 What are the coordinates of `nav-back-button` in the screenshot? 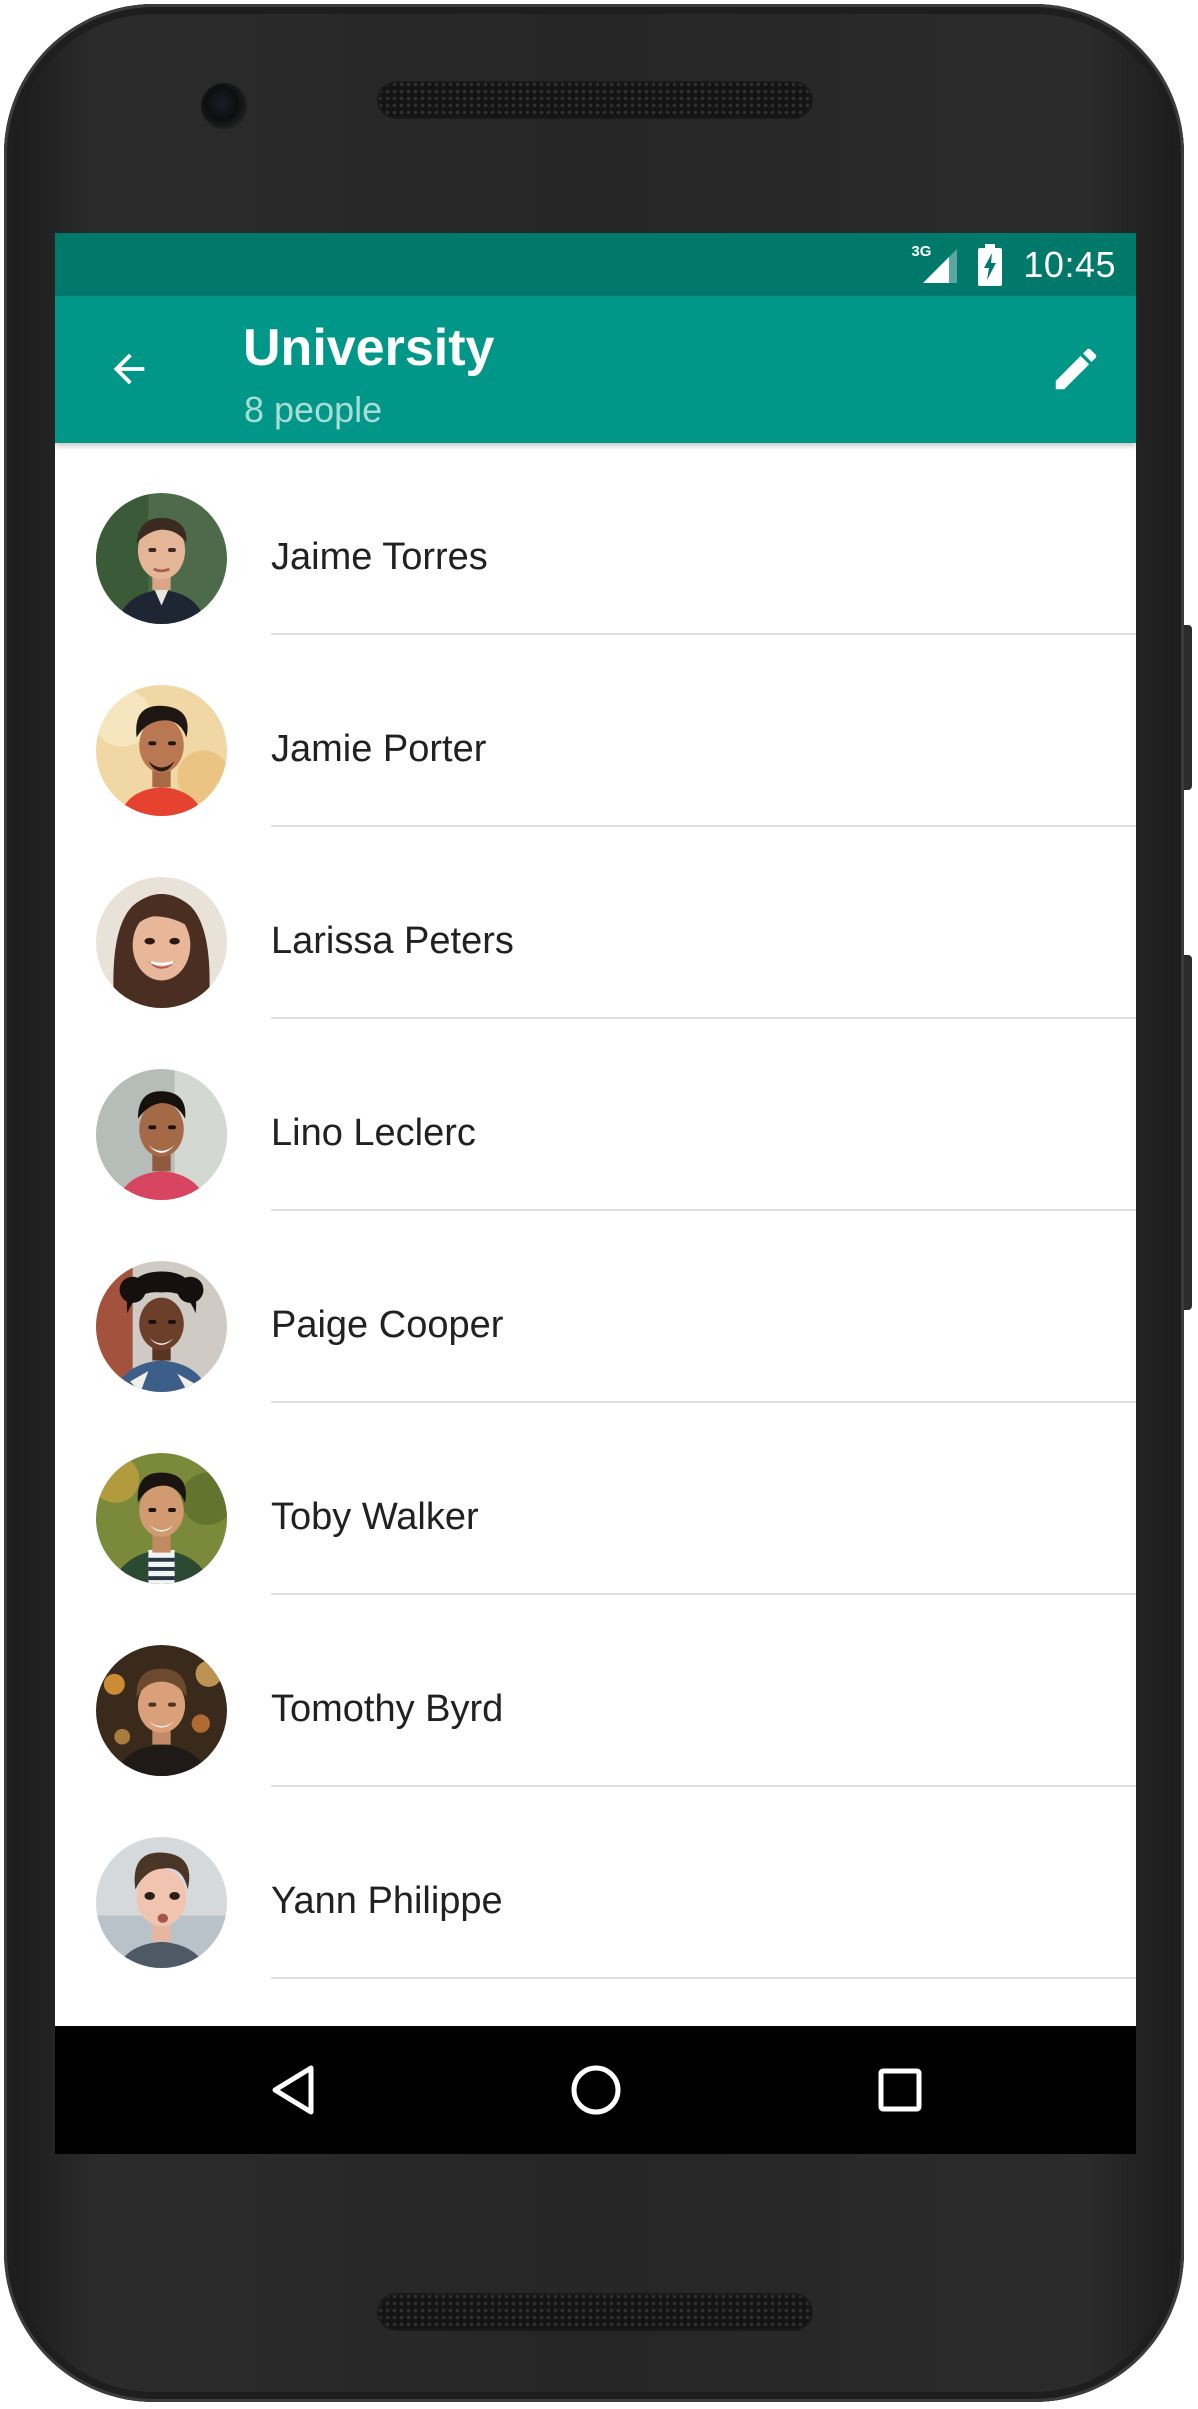 It's located at (293, 2090).